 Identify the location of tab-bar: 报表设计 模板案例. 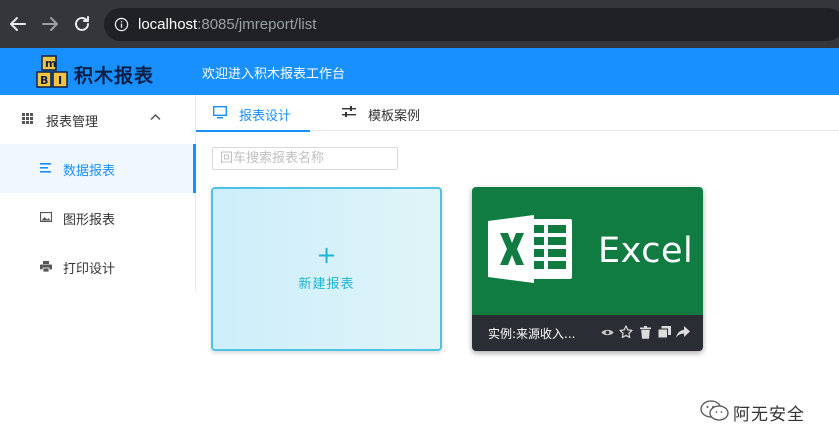
(517, 113).